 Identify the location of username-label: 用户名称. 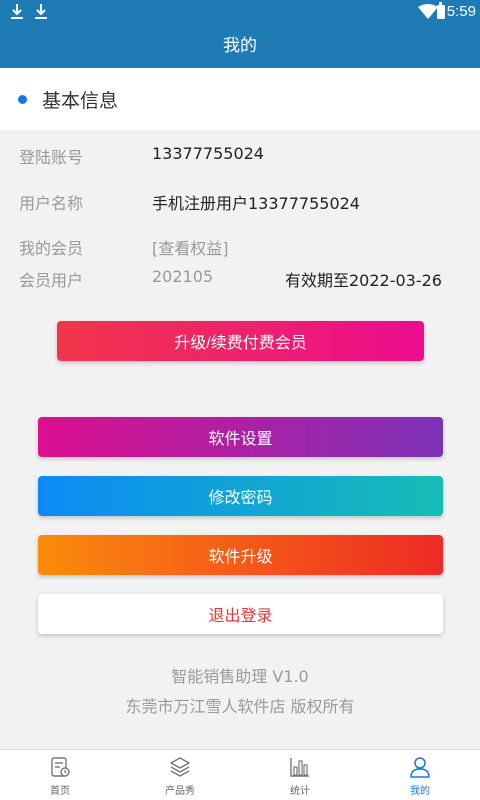
(51, 203).